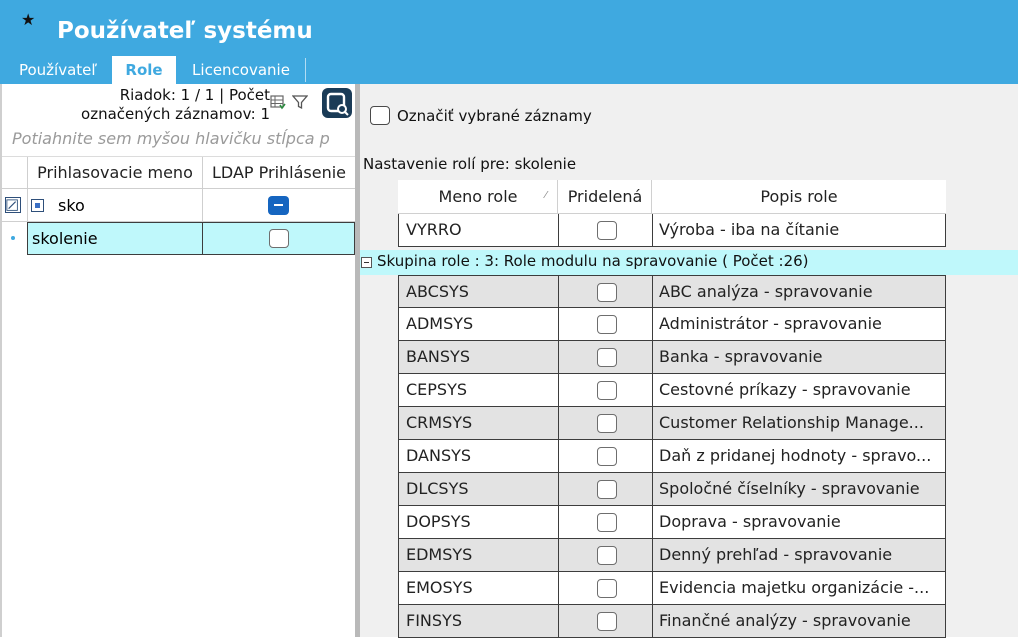 This screenshot has width=1018, height=638. Describe the element at coordinates (439, 554) in the screenshot. I see `role-name-cell: EDMSYS` at that location.